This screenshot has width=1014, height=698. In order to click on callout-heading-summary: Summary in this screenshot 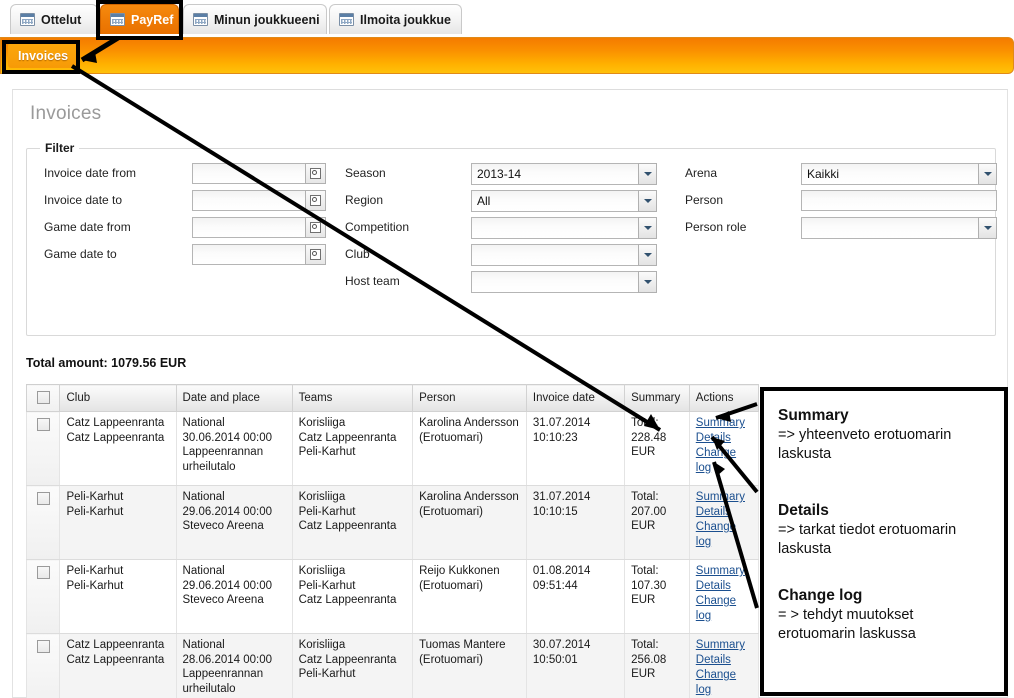, I will do `click(813, 415)`.